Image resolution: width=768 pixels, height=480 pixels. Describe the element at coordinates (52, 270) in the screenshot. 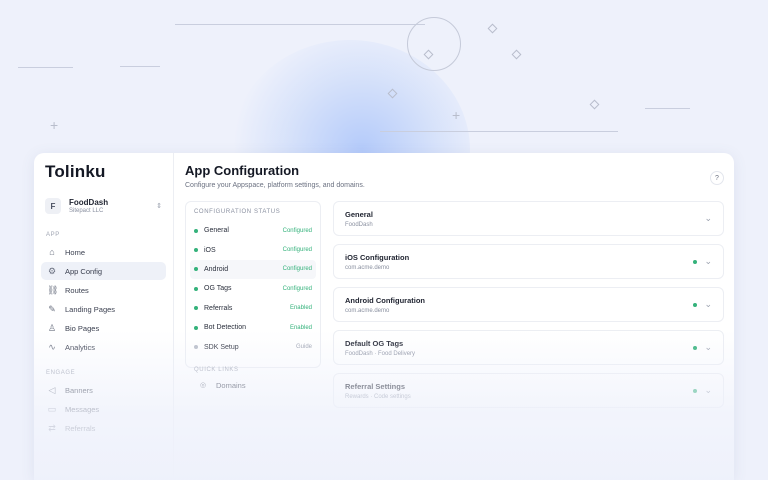

I see `gear-icon: ⚙` at that location.